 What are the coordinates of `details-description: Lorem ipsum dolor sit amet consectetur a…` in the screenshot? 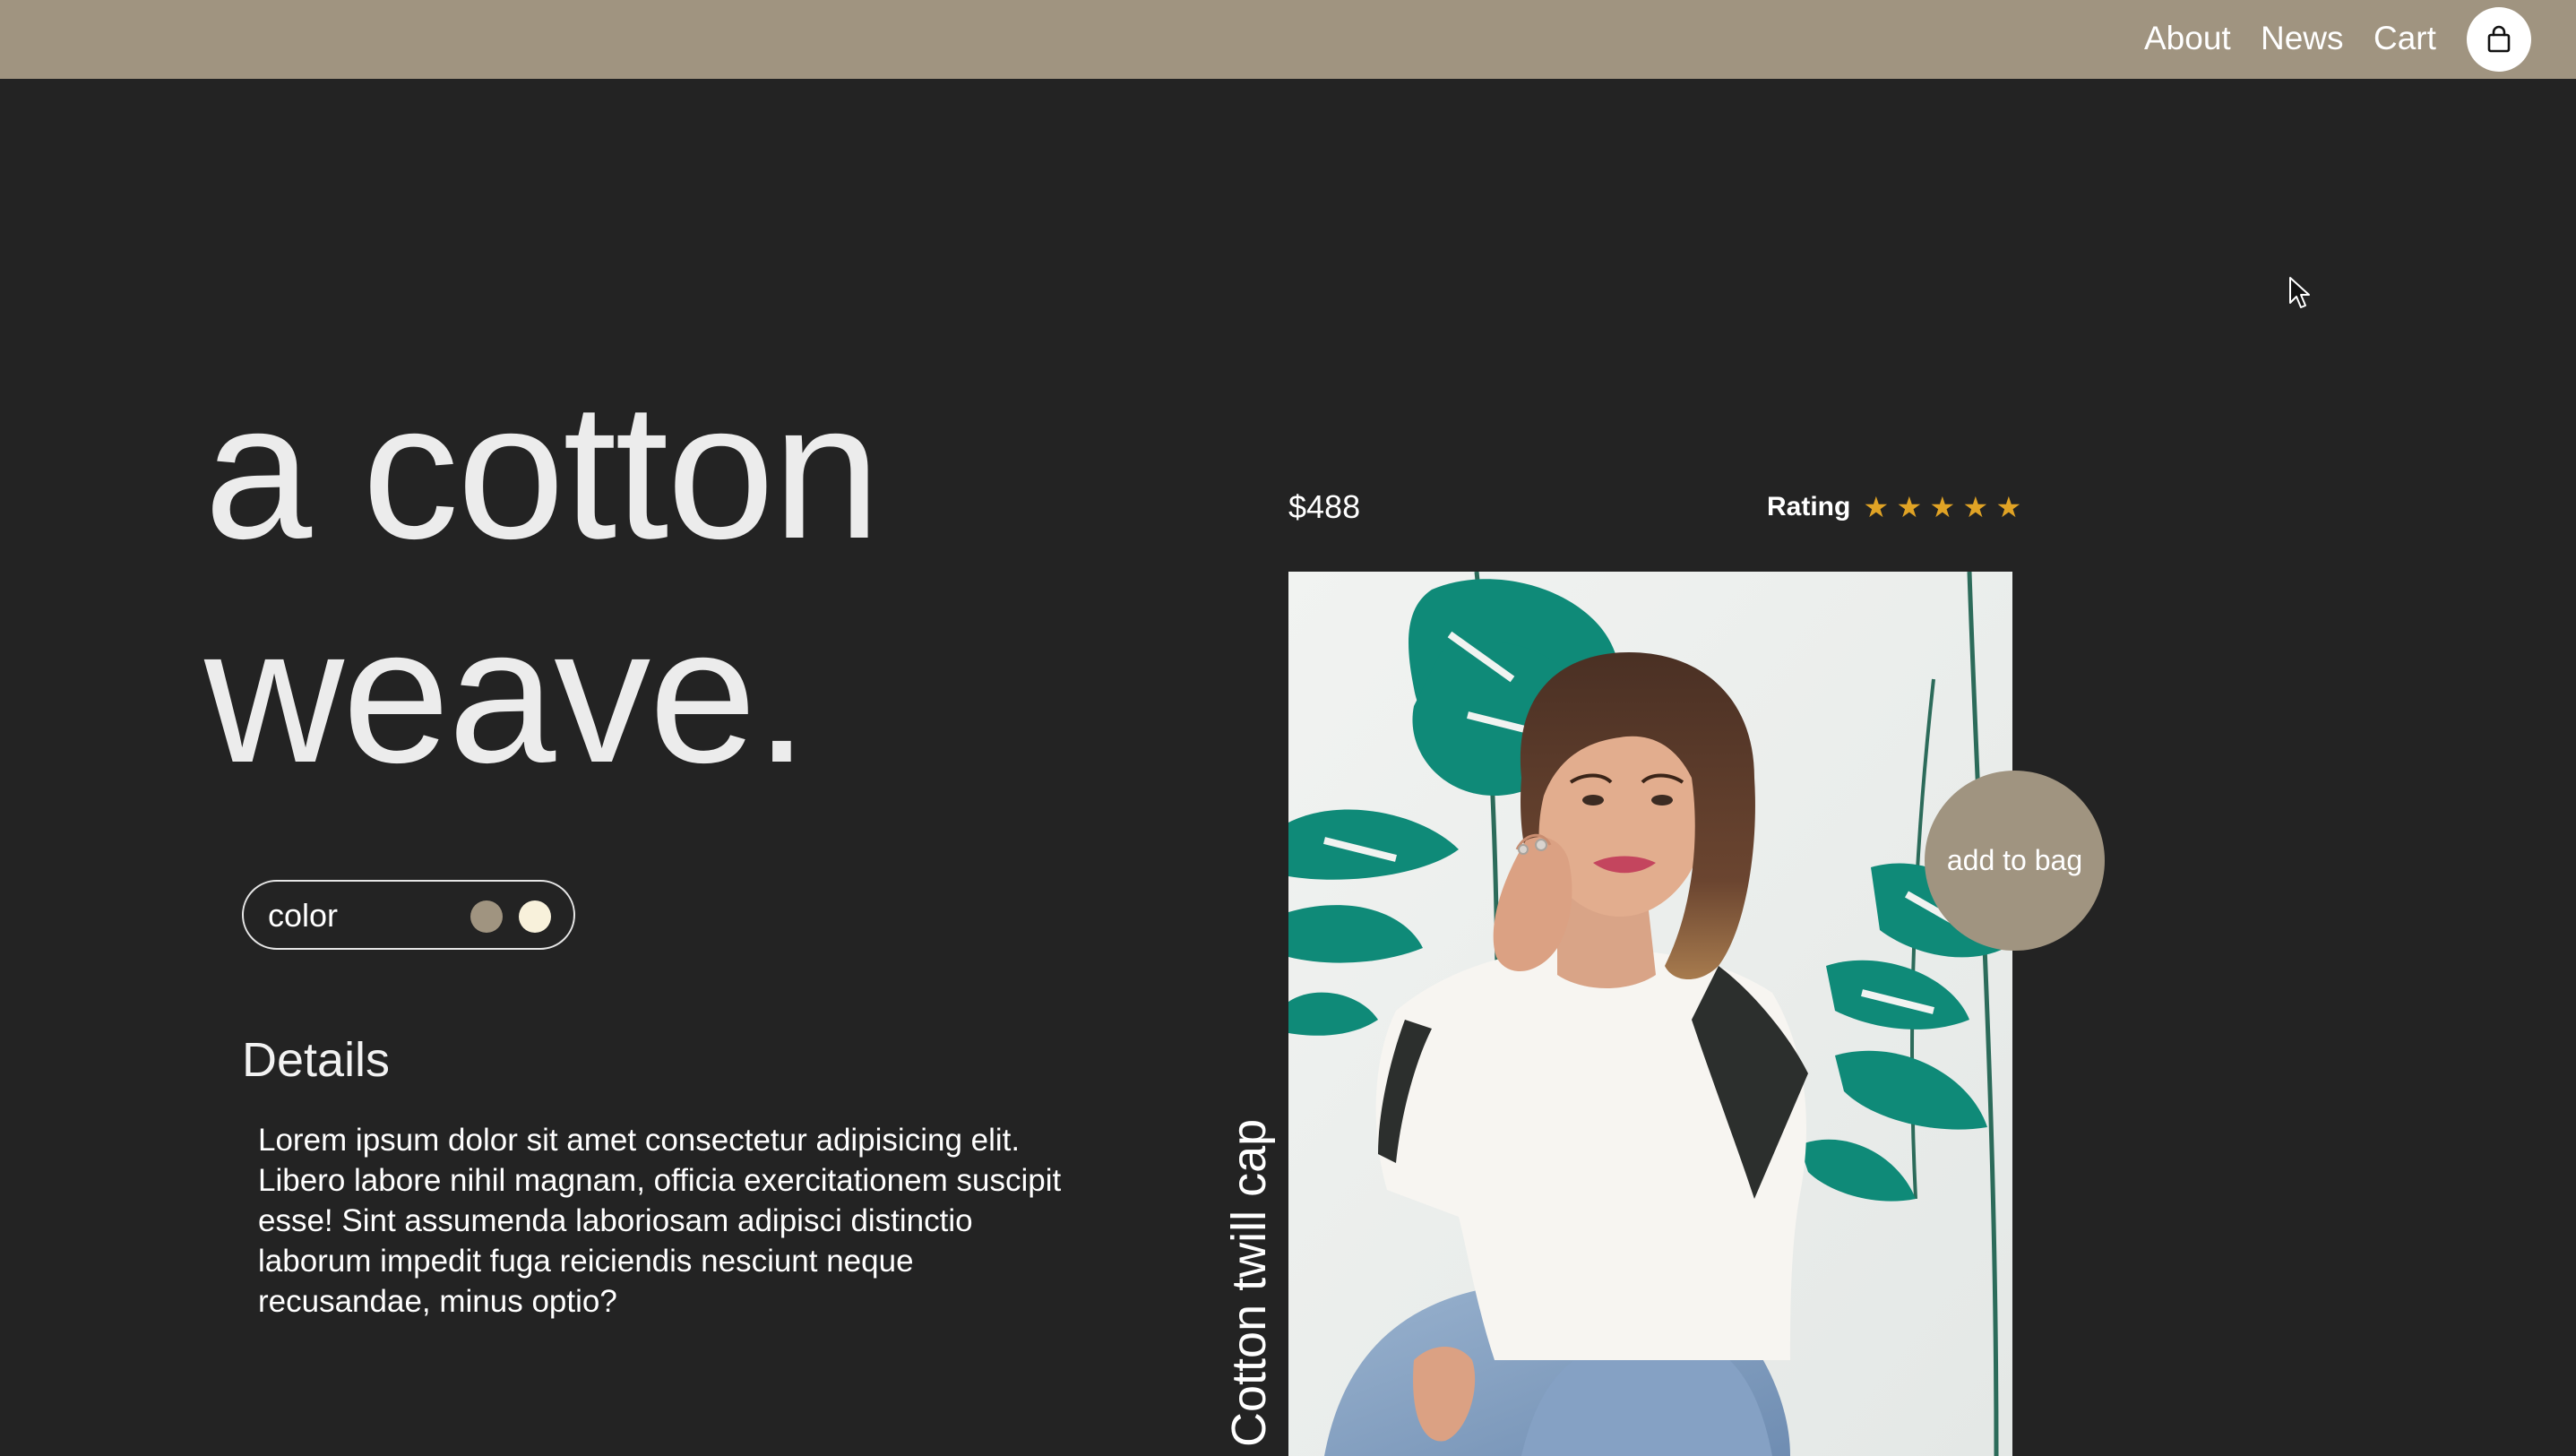 It's located at (660, 1221).